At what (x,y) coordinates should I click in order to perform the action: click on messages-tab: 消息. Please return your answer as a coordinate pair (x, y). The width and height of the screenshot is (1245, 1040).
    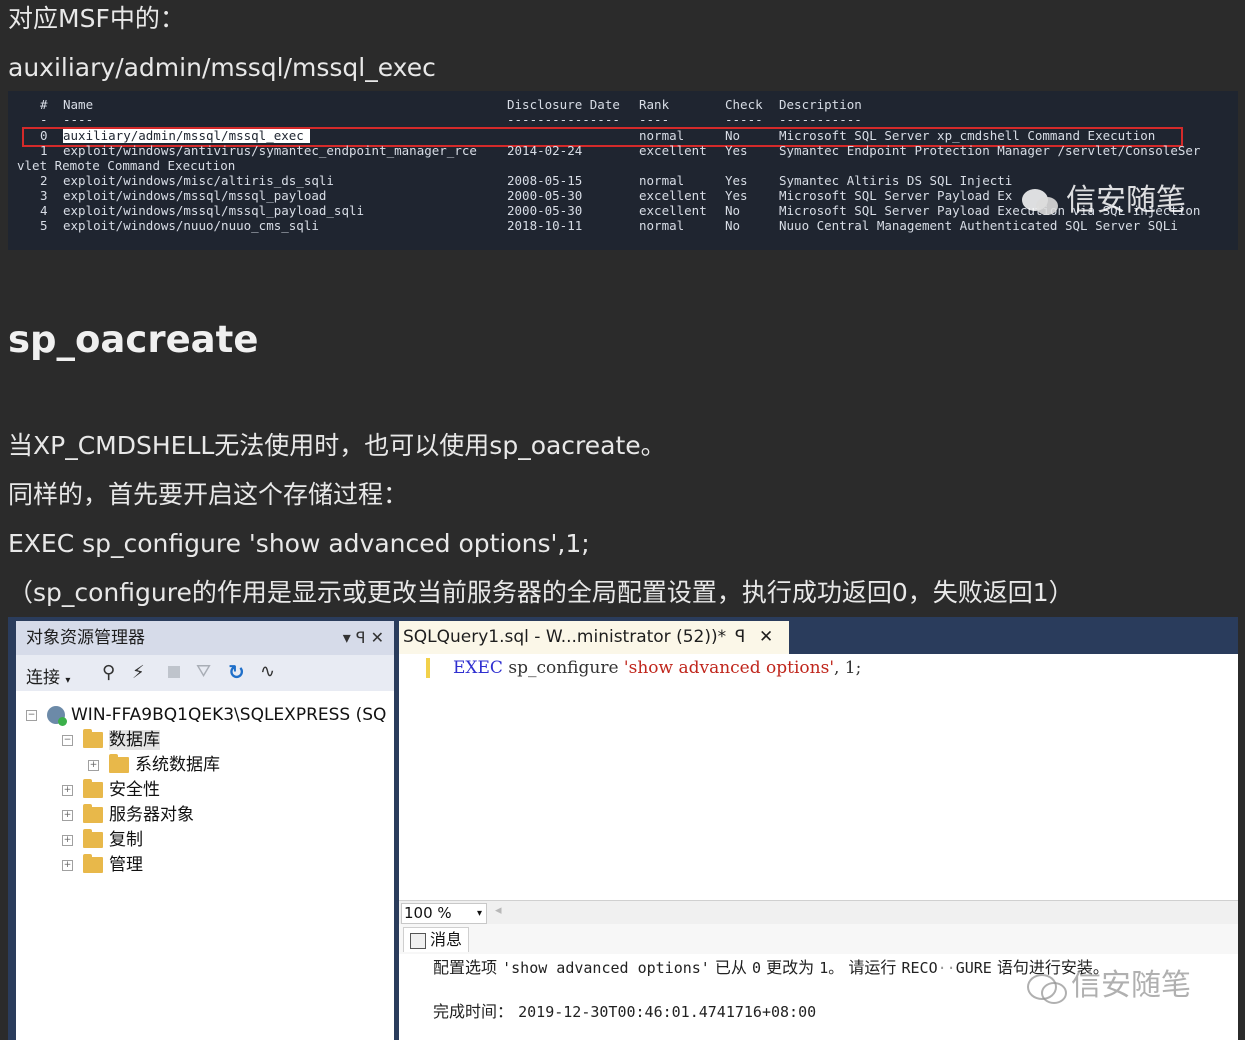
    Looking at the image, I should click on (436, 939).